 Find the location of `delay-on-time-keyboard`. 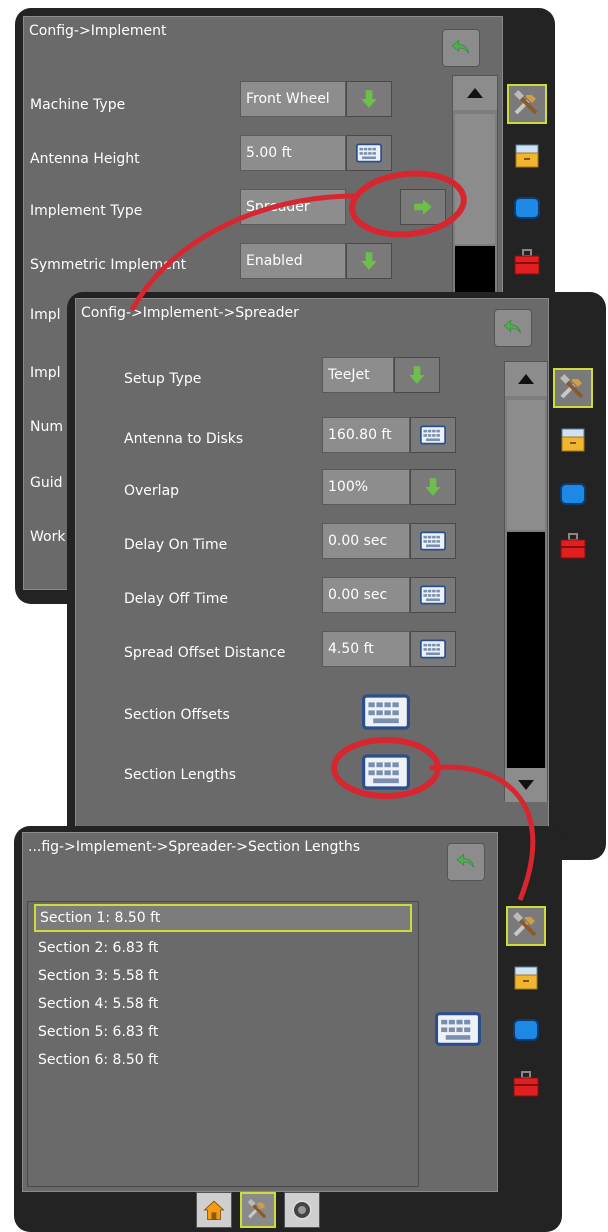

delay-on-time-keyboard is located at coordinates (433, 541).